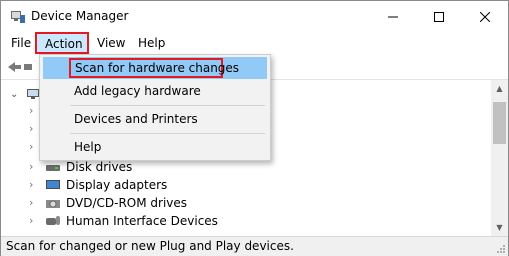  I want to click on menu-item-devices-printers: Devices and Printers, so click(155, 119).